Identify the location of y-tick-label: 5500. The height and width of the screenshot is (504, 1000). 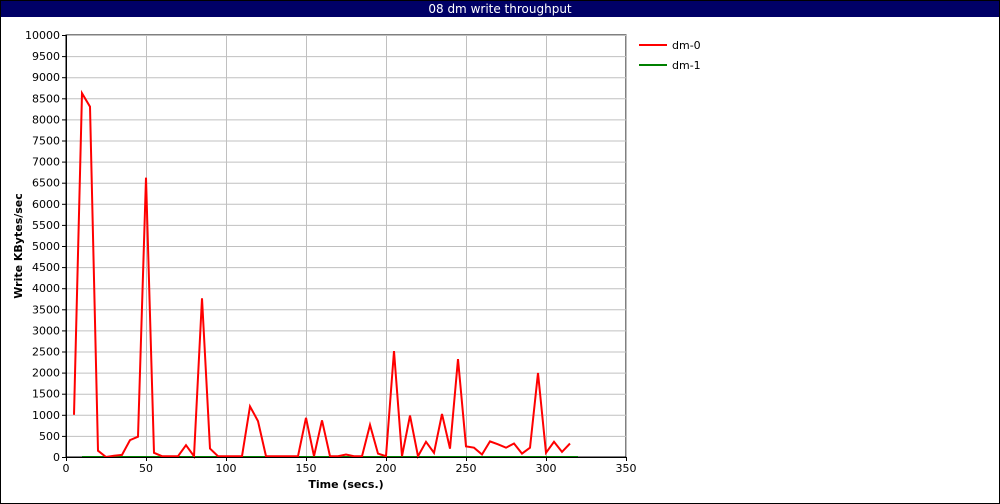
(46, 225).